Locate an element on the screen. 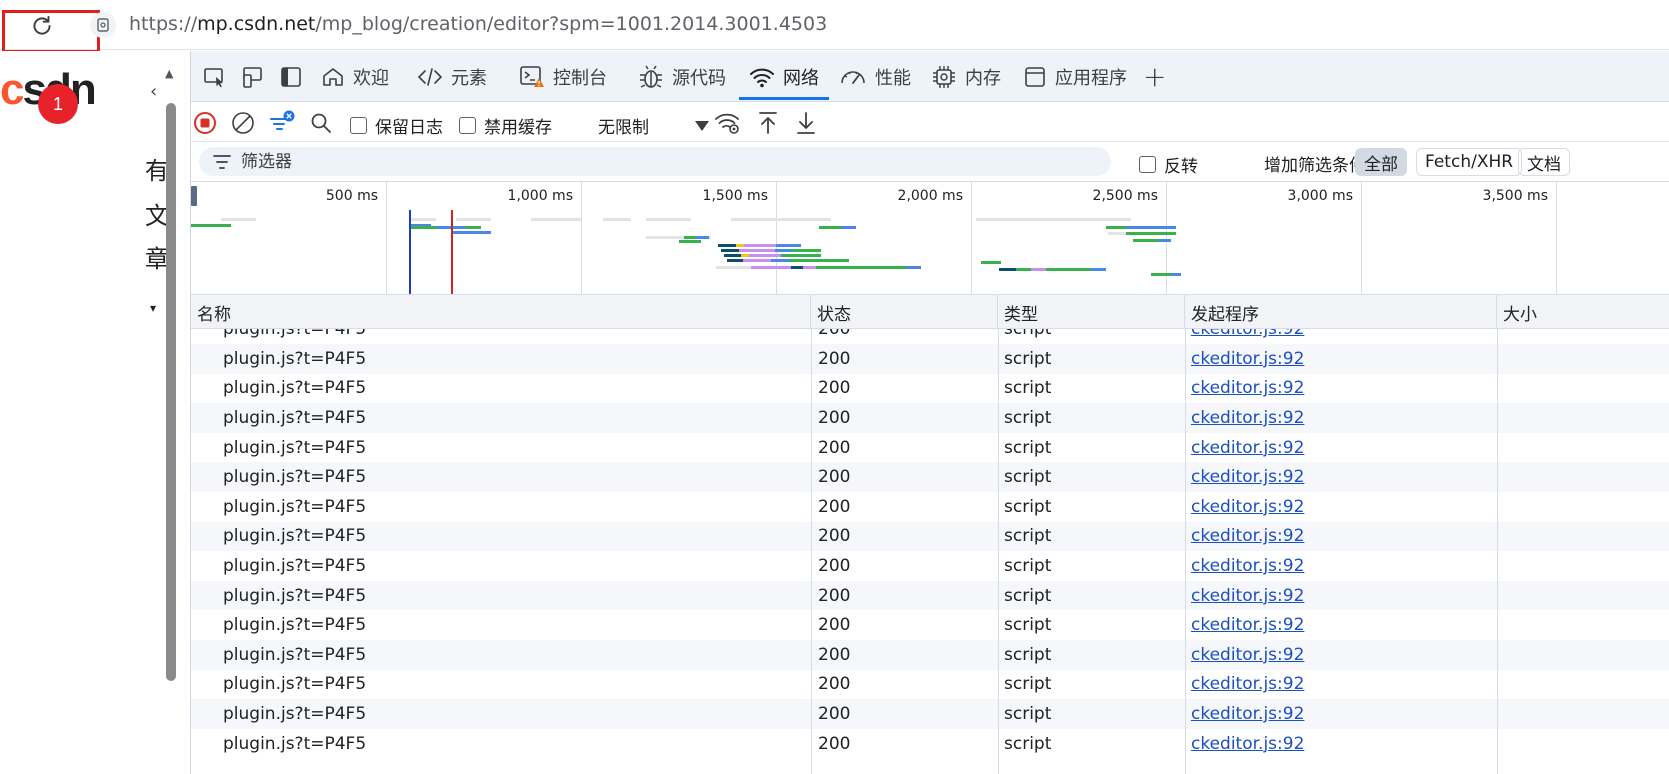  filter-input is located at coordinates (641, 161).